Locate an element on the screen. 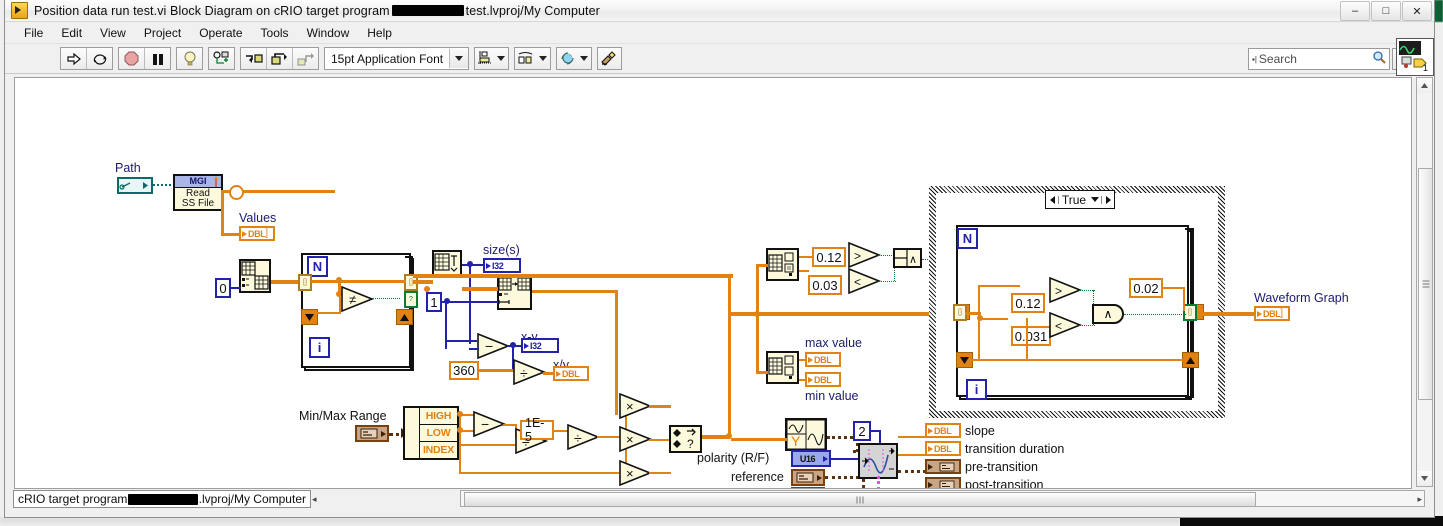 The width and height of the screenshot is (1443, 526). indicator-max-value-dbl: DBL is located at coordinates (823, 359).